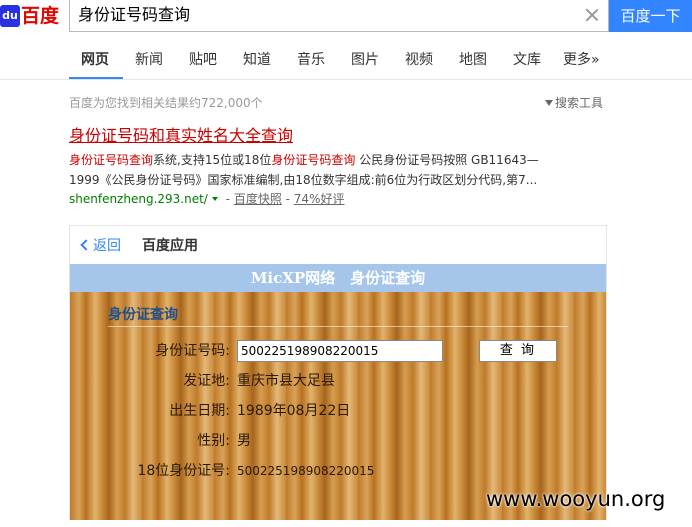 Image resolution: width=692 pixels, height=527 pixels. I want to click on tab-news: 新闻, so click(149, 60).